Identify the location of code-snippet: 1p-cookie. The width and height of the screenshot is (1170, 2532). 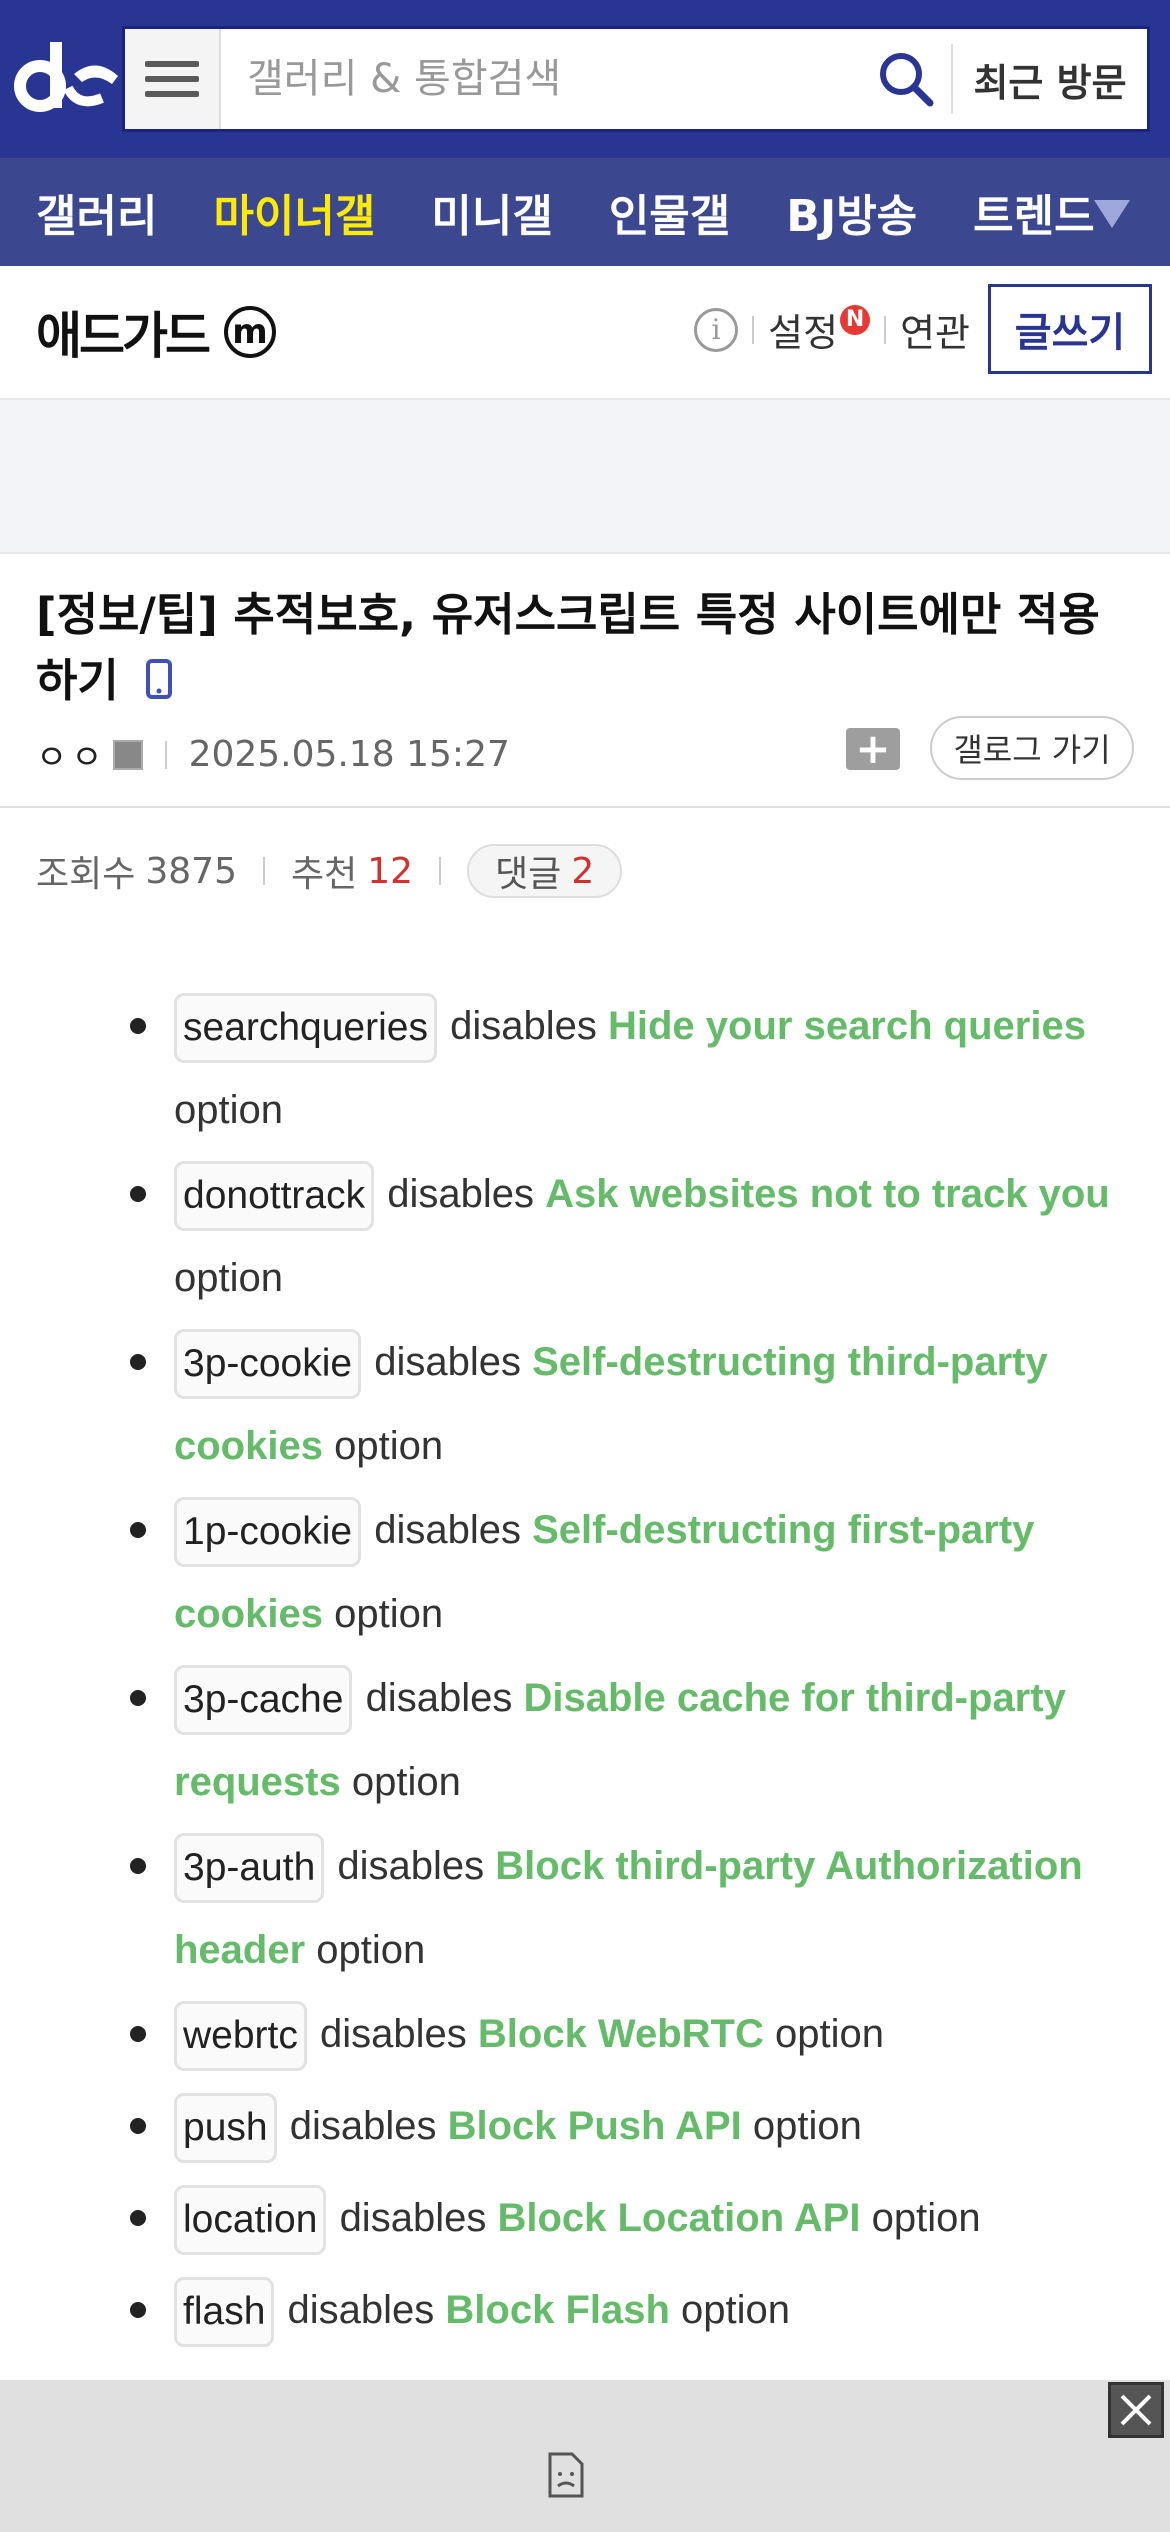
(268, 1532).